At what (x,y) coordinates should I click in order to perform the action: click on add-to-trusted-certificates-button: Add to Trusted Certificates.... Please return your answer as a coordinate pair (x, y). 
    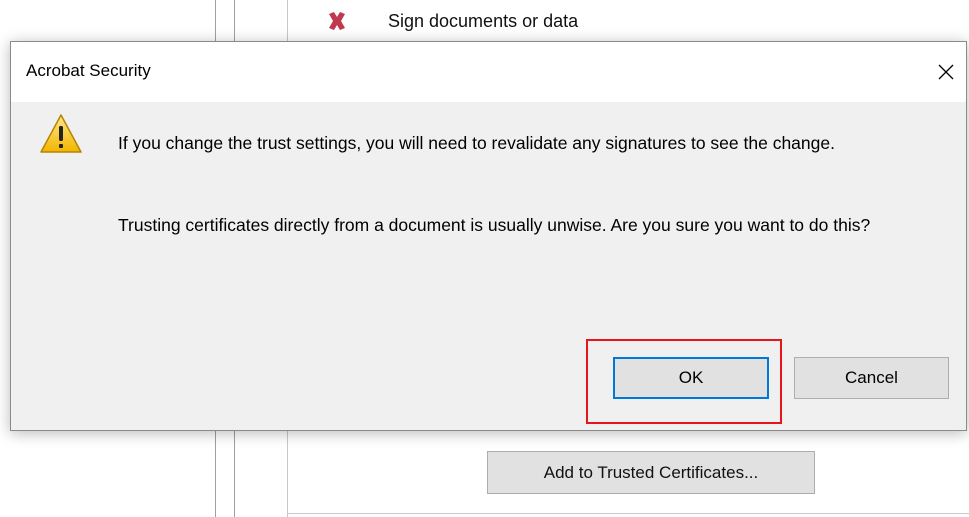
    Looking at the image, I should click on (651, 472).